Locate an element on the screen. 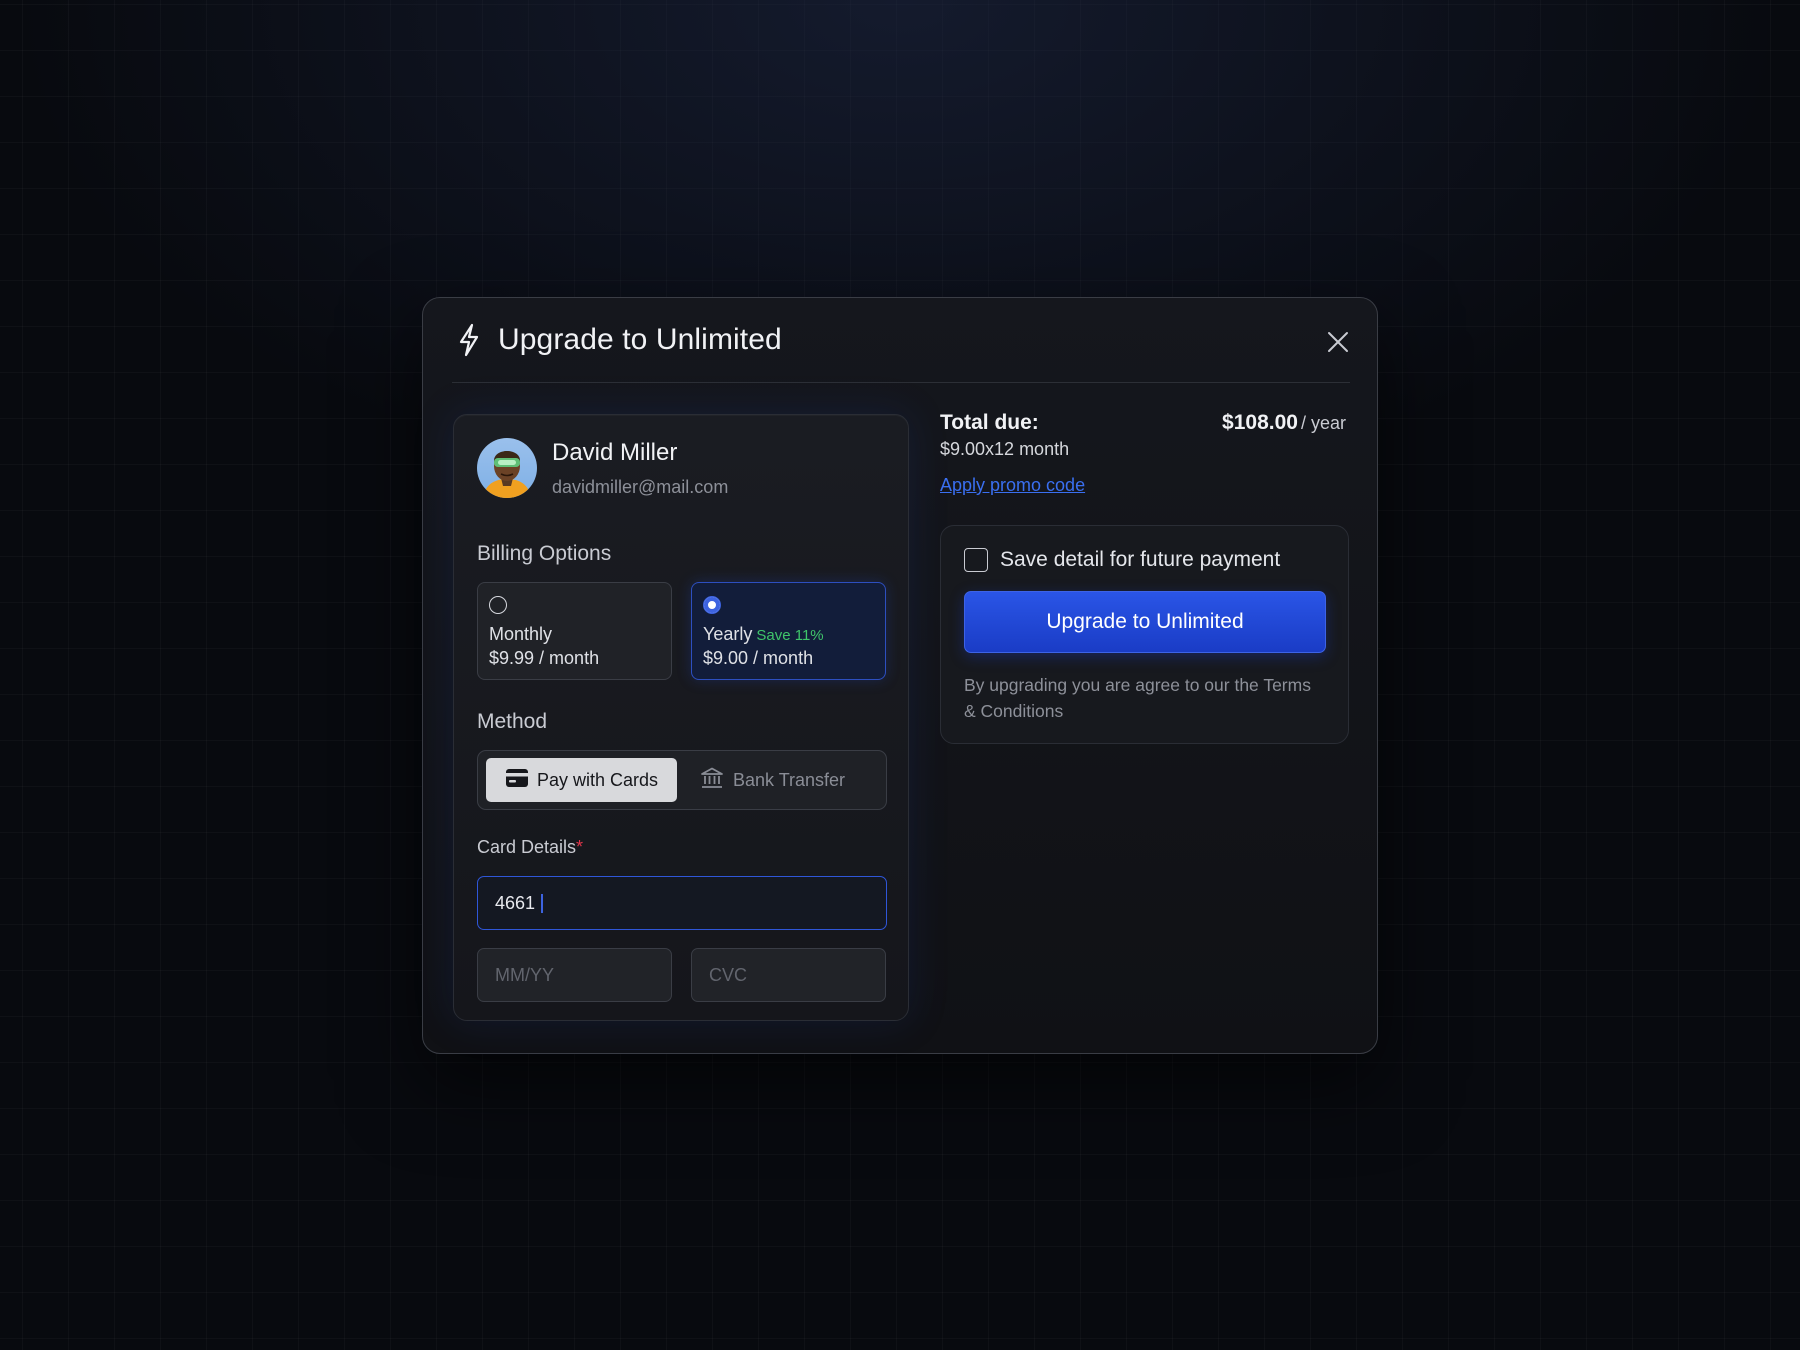 The height and width of the screenshot is (1350, 1800). save-details-row: Save detail for future payment is located at coordinates (1122, 560).